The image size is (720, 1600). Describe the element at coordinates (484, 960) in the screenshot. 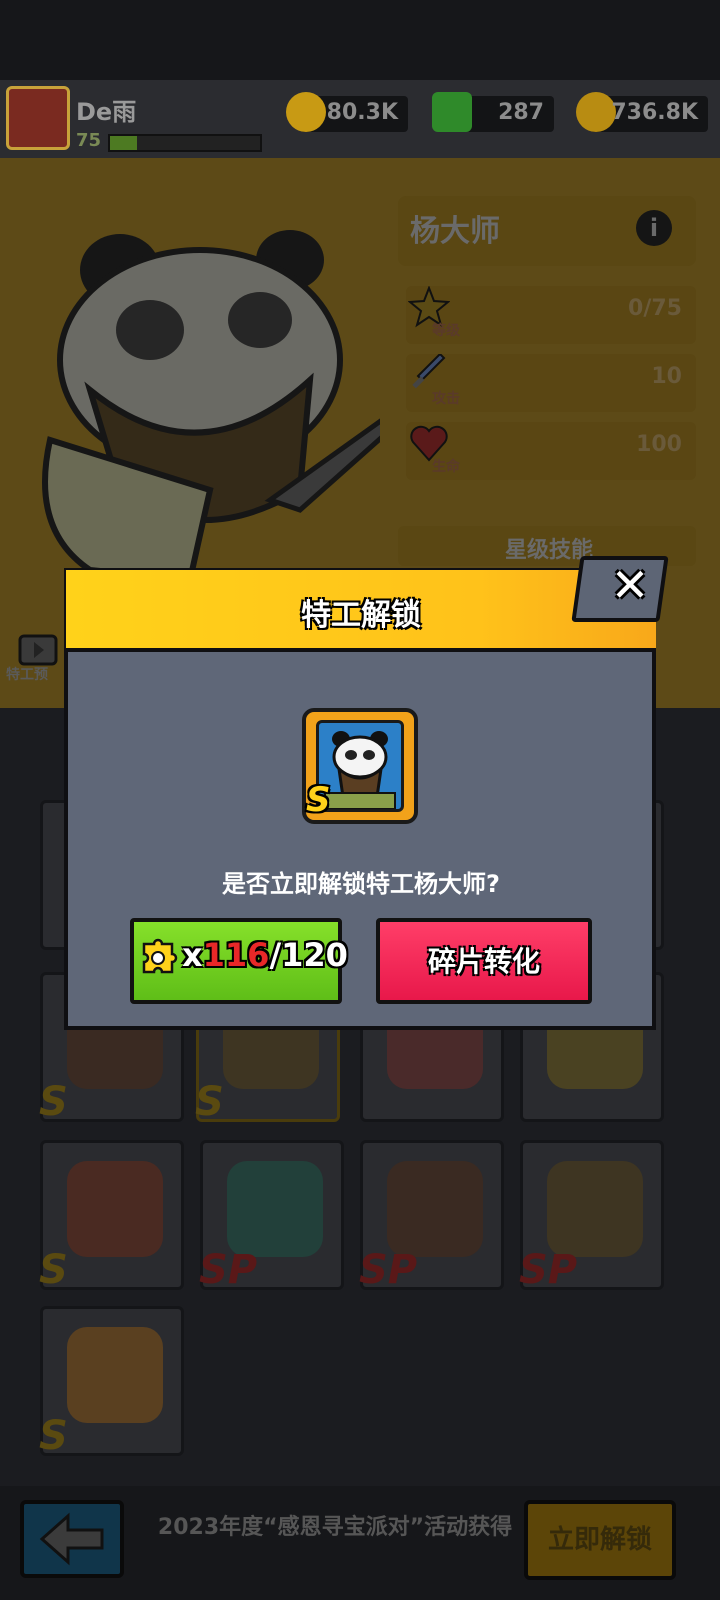

I see `fragment-convert-label: 碎片转化` at that location.